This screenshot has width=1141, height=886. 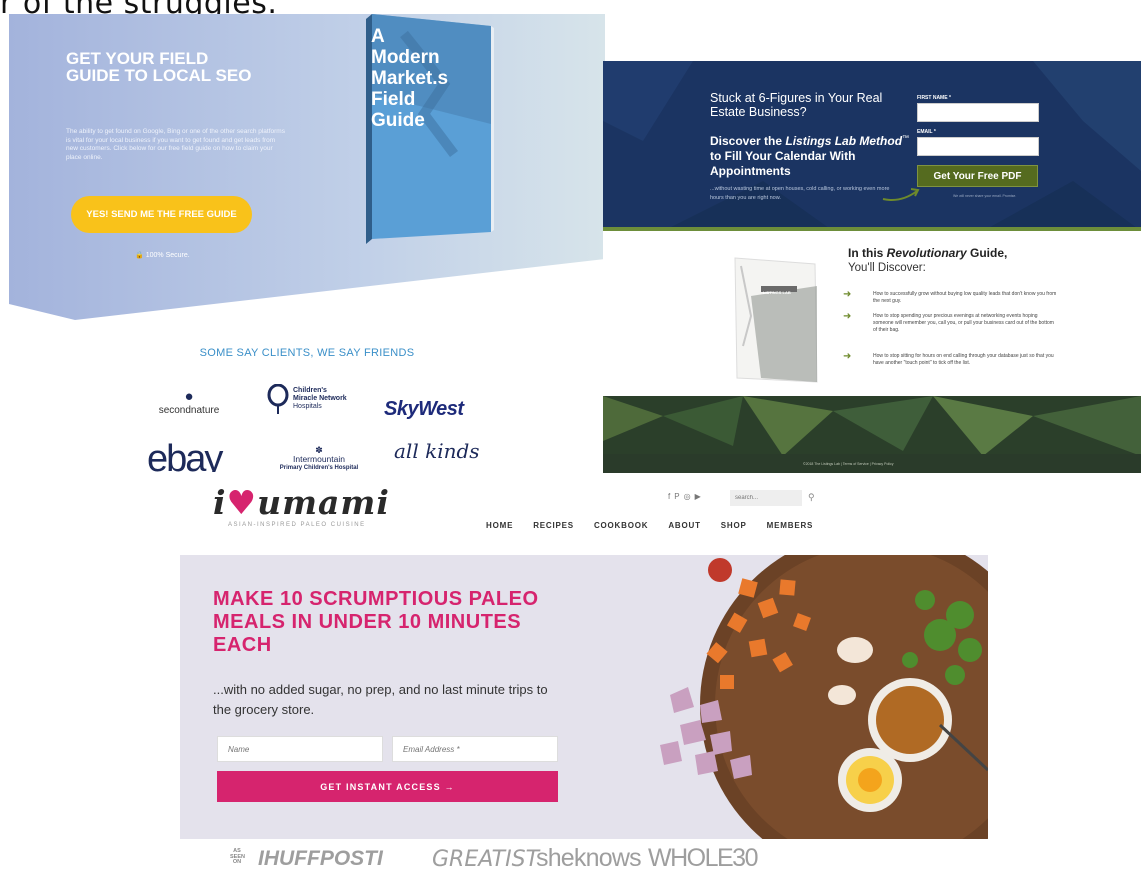 I want to click on guide-title-text: In this, so click(x=867, y=253).